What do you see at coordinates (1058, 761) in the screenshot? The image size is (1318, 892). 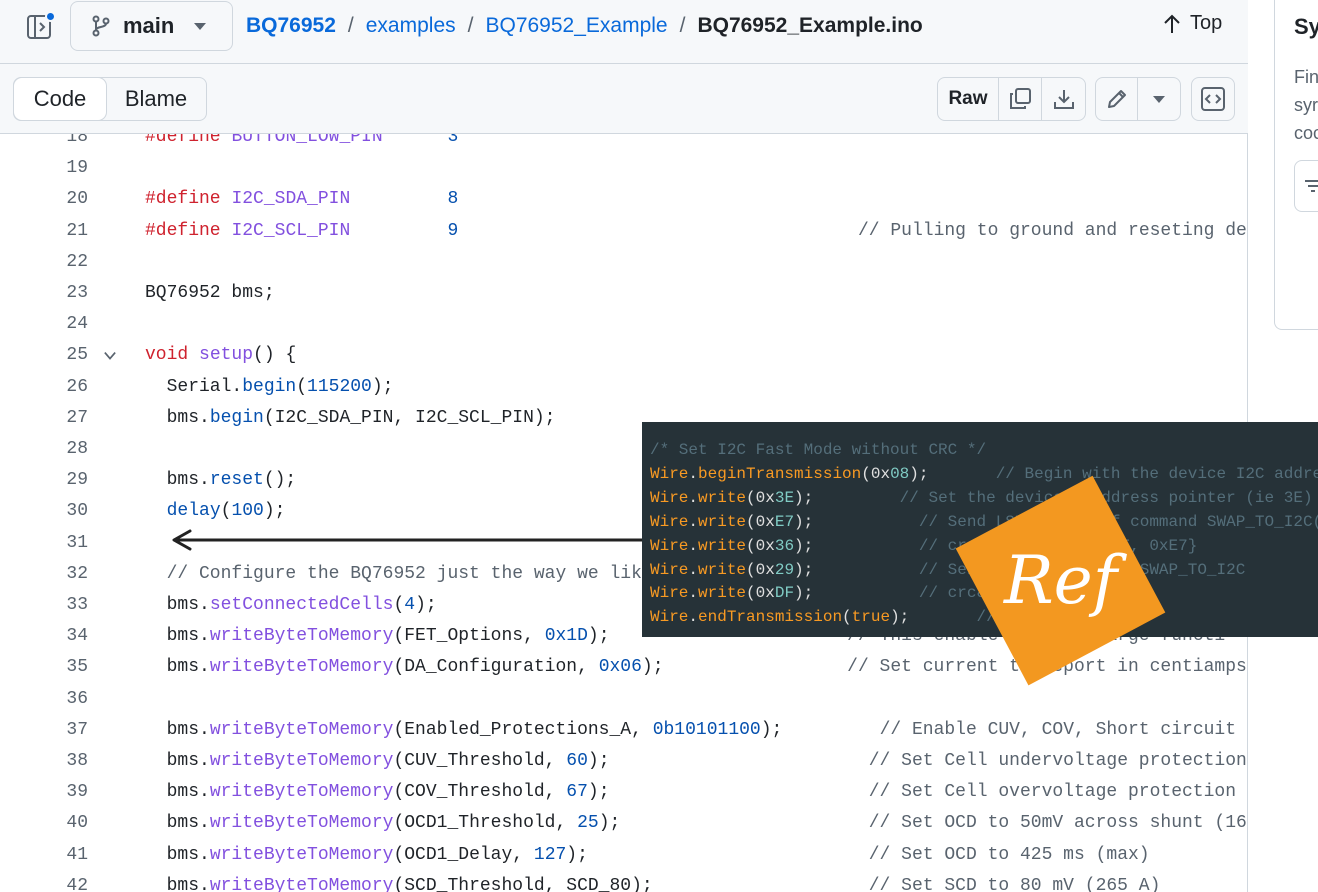 I see `code-token: // Set Cell undervoltage protection to` at bounding box center [1058, 761].